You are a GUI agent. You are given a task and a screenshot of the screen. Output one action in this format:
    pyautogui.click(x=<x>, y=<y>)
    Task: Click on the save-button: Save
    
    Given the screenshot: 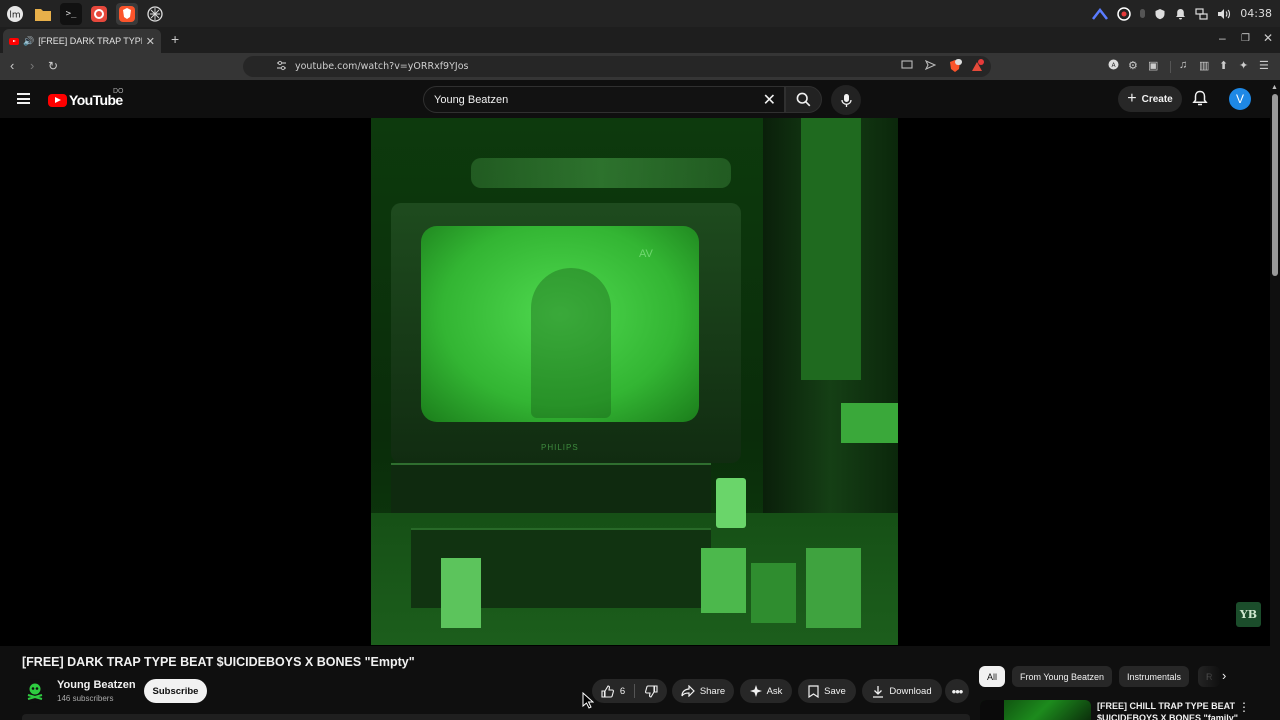 What is the action you would take?
    pyautogui.click(x=827, y=691)
    